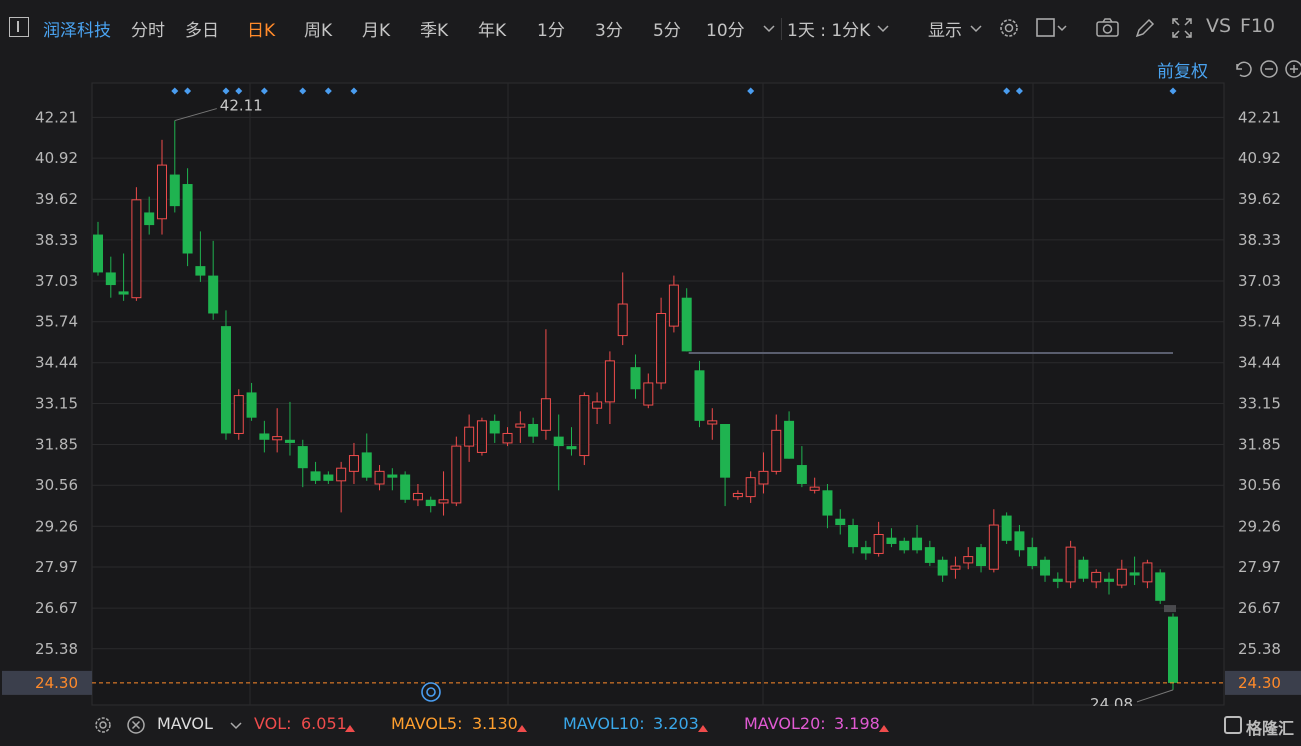 The width and height of the screenshot is (1301, 746). Describe the element at coordinates (1182, 28) in the screenshot. I see `fullscreen-icon` at that location.